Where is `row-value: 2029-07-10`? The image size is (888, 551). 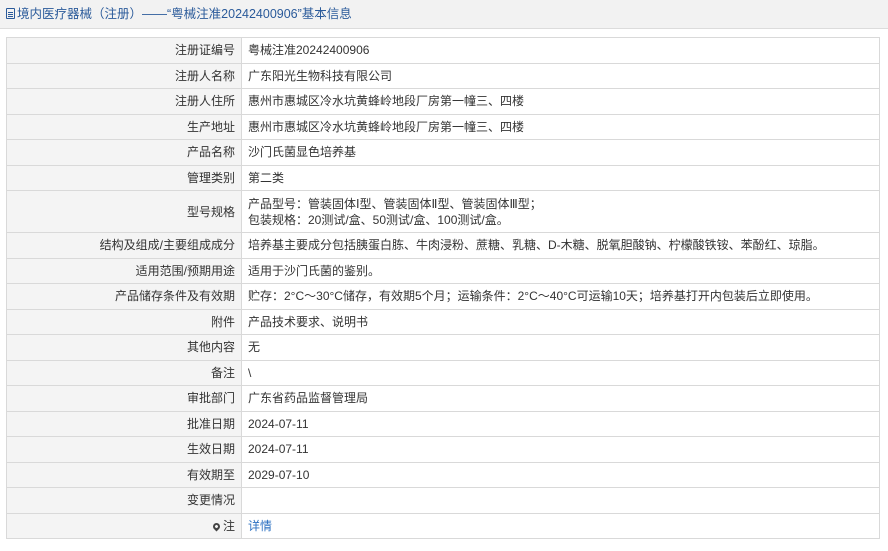
row-value: 2029-07-10 is located at coordinates (560, 474).